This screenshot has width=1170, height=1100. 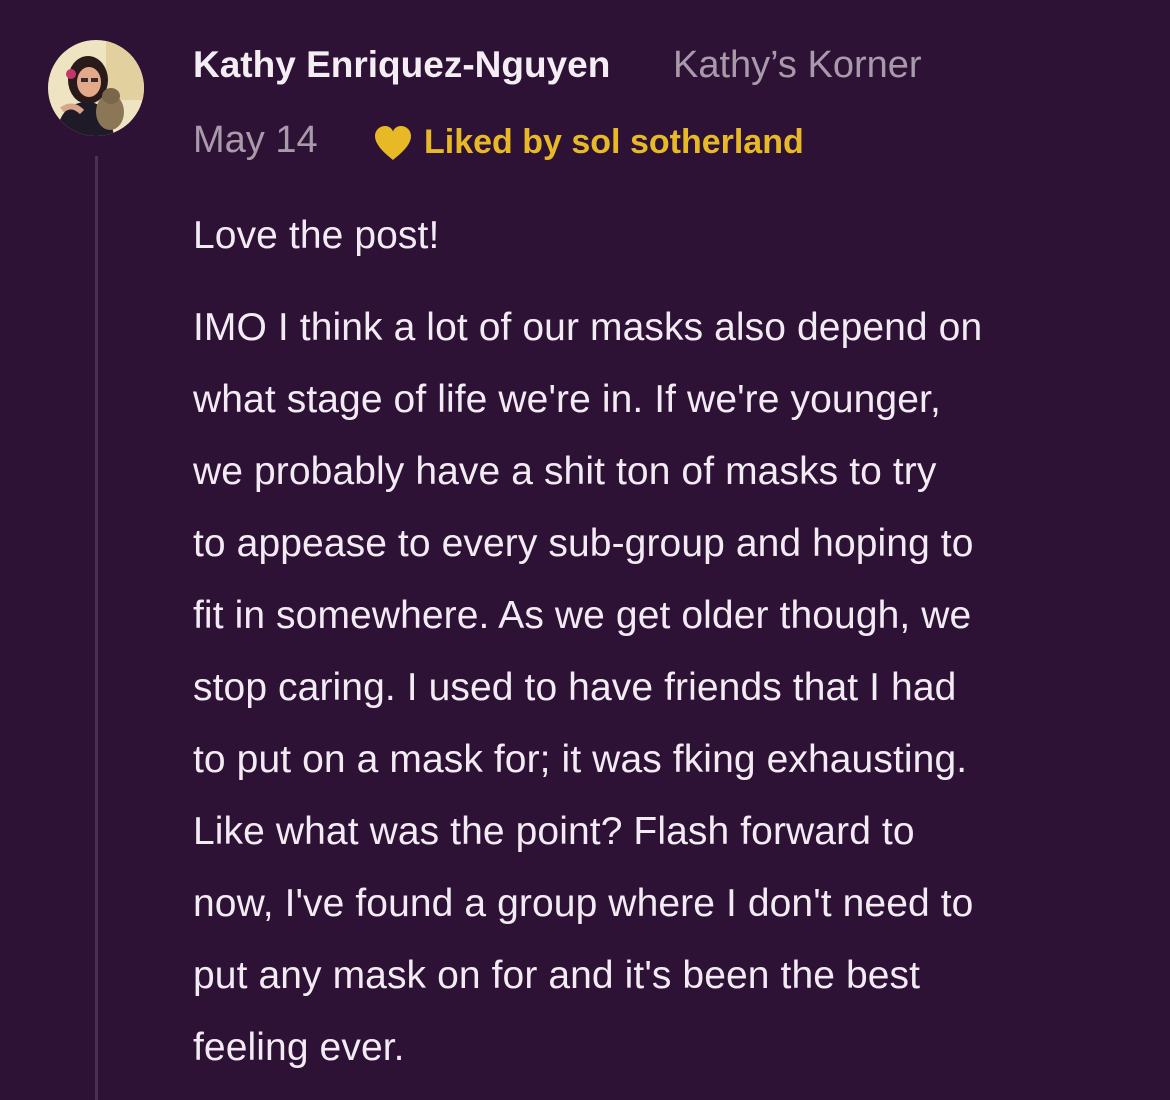 I want to click on comment-date: May 14, so click(x=255, y=140).